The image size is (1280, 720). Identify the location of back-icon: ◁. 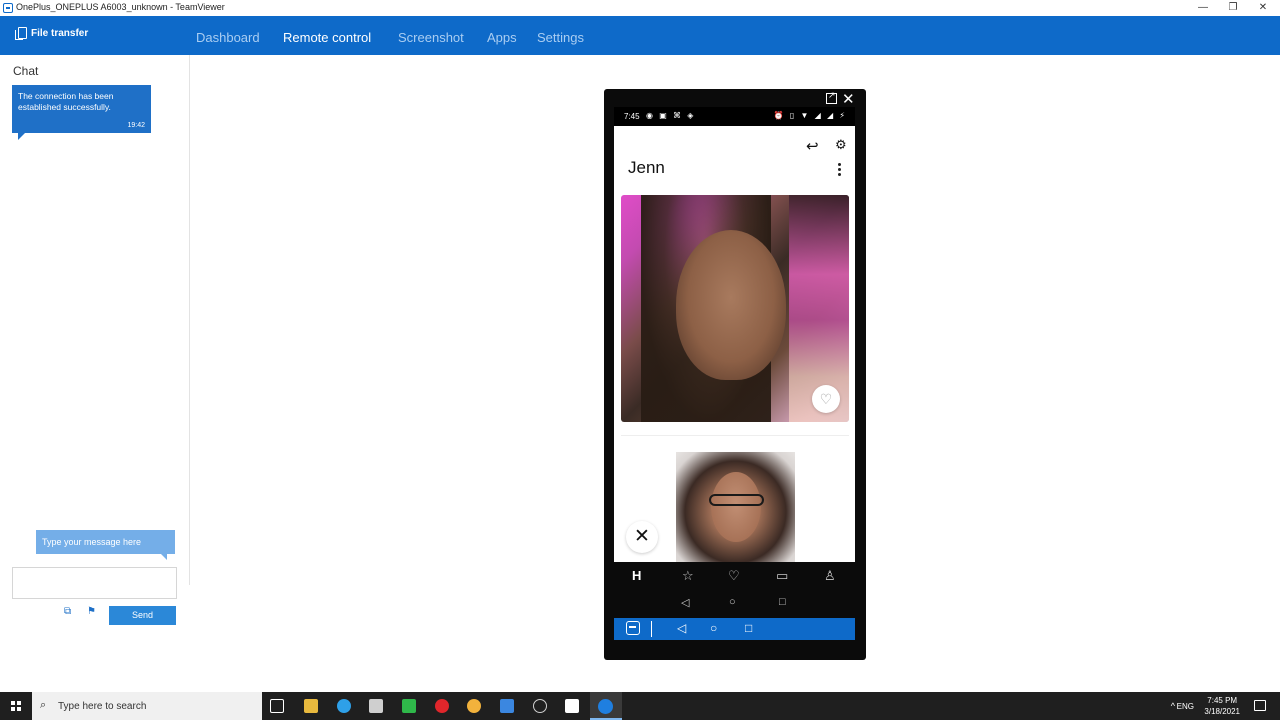
(685, 602).